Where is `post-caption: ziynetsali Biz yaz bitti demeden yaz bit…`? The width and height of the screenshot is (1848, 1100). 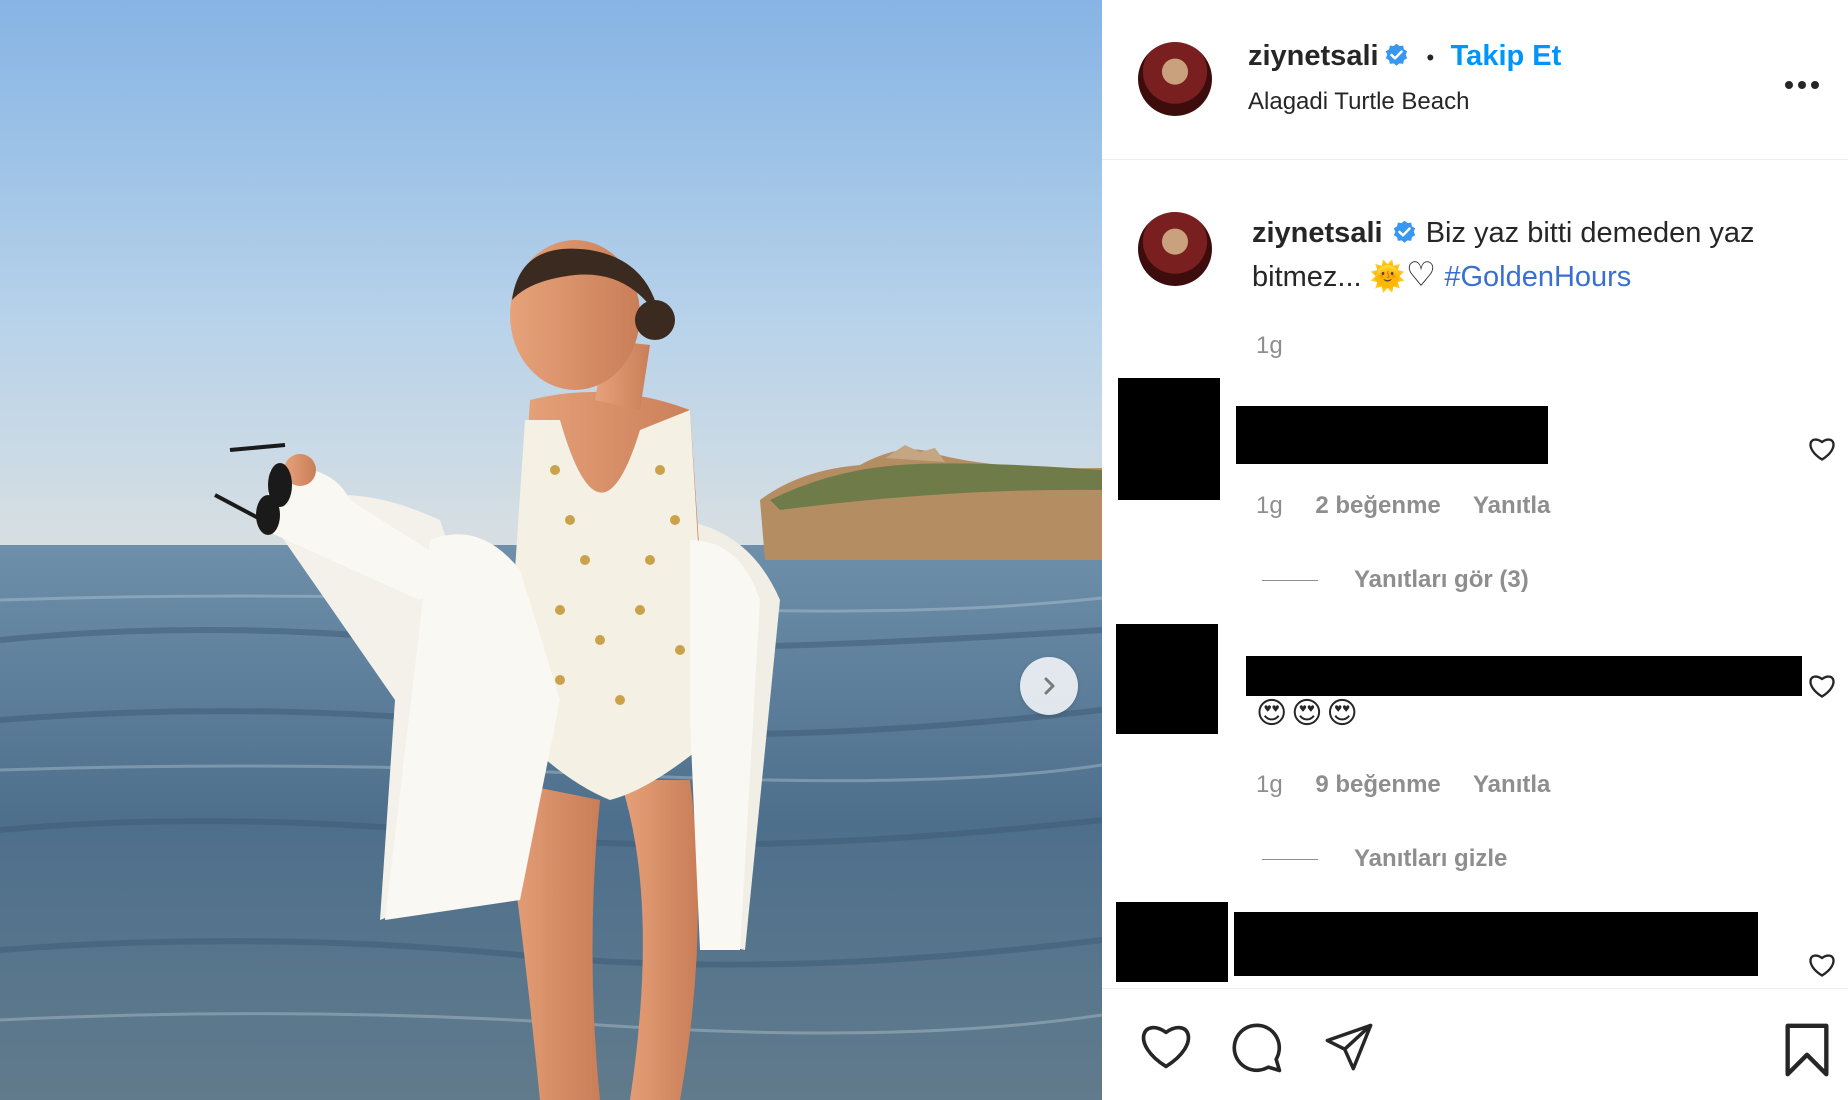 post-caption: ziynetsali Biz yaz bitti demeden yaz bit… is located at coordinates (1542, 255).